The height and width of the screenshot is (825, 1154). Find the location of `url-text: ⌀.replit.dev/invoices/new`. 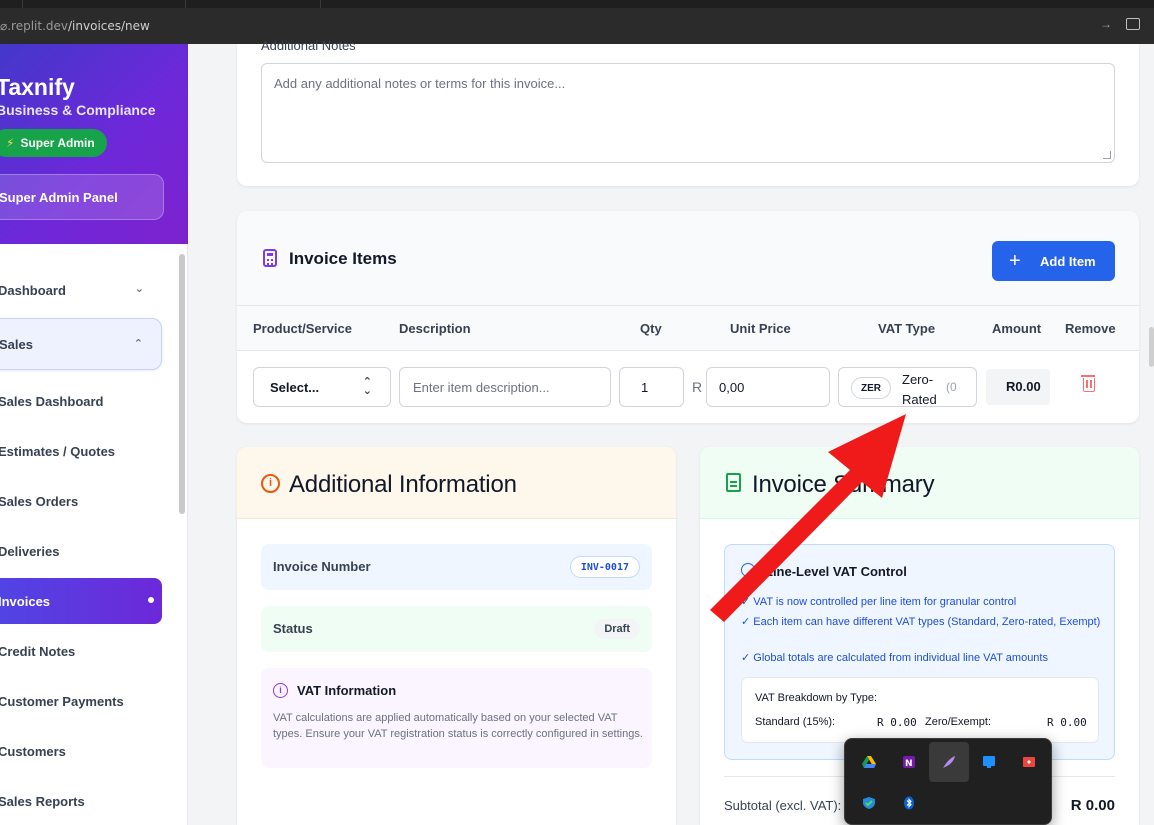

url-text: ⌀.replit.dev/invoices/new is located at coordinates (75, 26).